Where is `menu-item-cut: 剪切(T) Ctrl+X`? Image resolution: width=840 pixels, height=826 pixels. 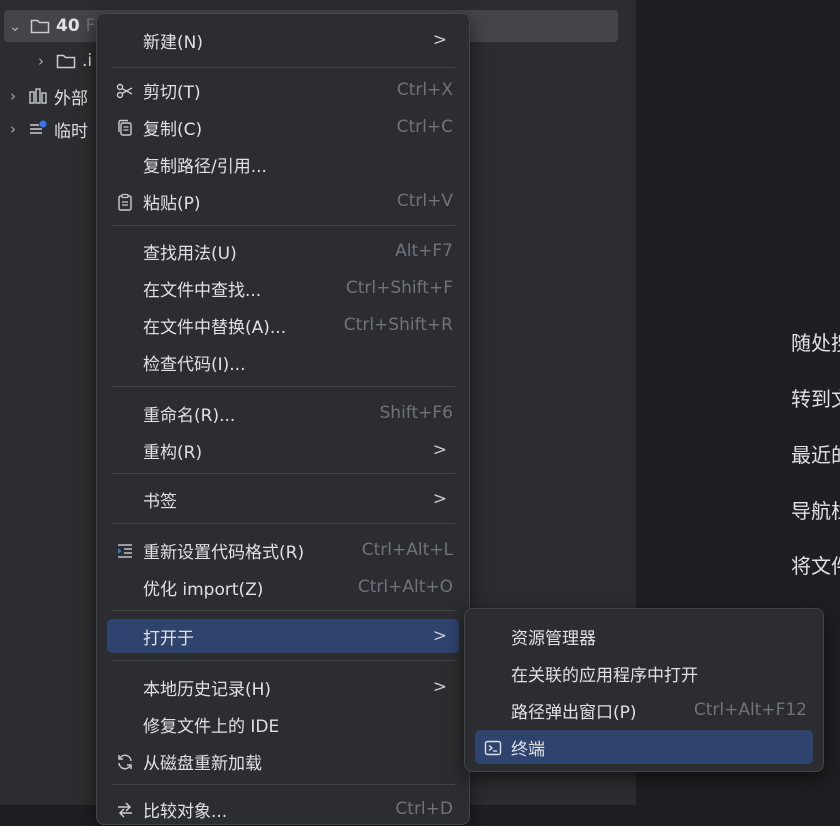
menu-item-cut: 剪切(T) Ctrl+X is located at coordinates (283, 90).